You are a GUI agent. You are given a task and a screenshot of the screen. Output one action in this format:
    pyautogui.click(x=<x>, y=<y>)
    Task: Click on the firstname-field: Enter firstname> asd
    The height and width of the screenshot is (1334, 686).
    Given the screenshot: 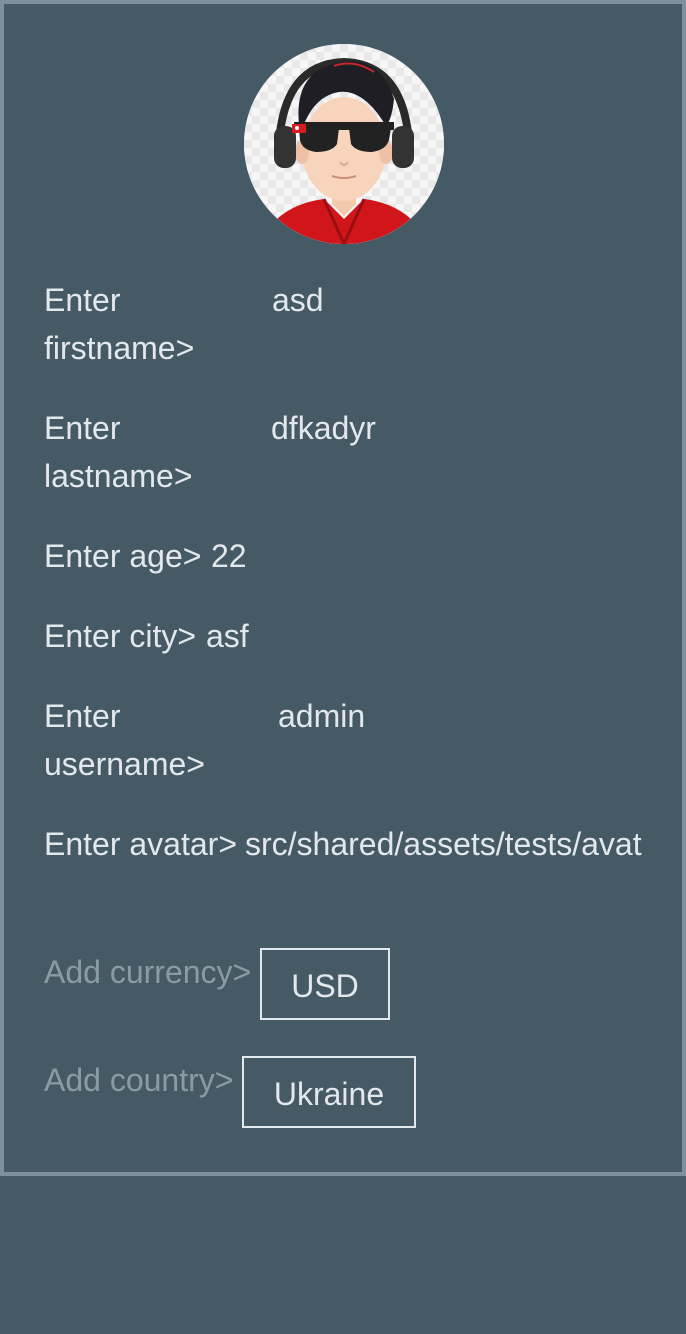 What is the action you would take?
    pyautogui.click(x=344, y=324)
    